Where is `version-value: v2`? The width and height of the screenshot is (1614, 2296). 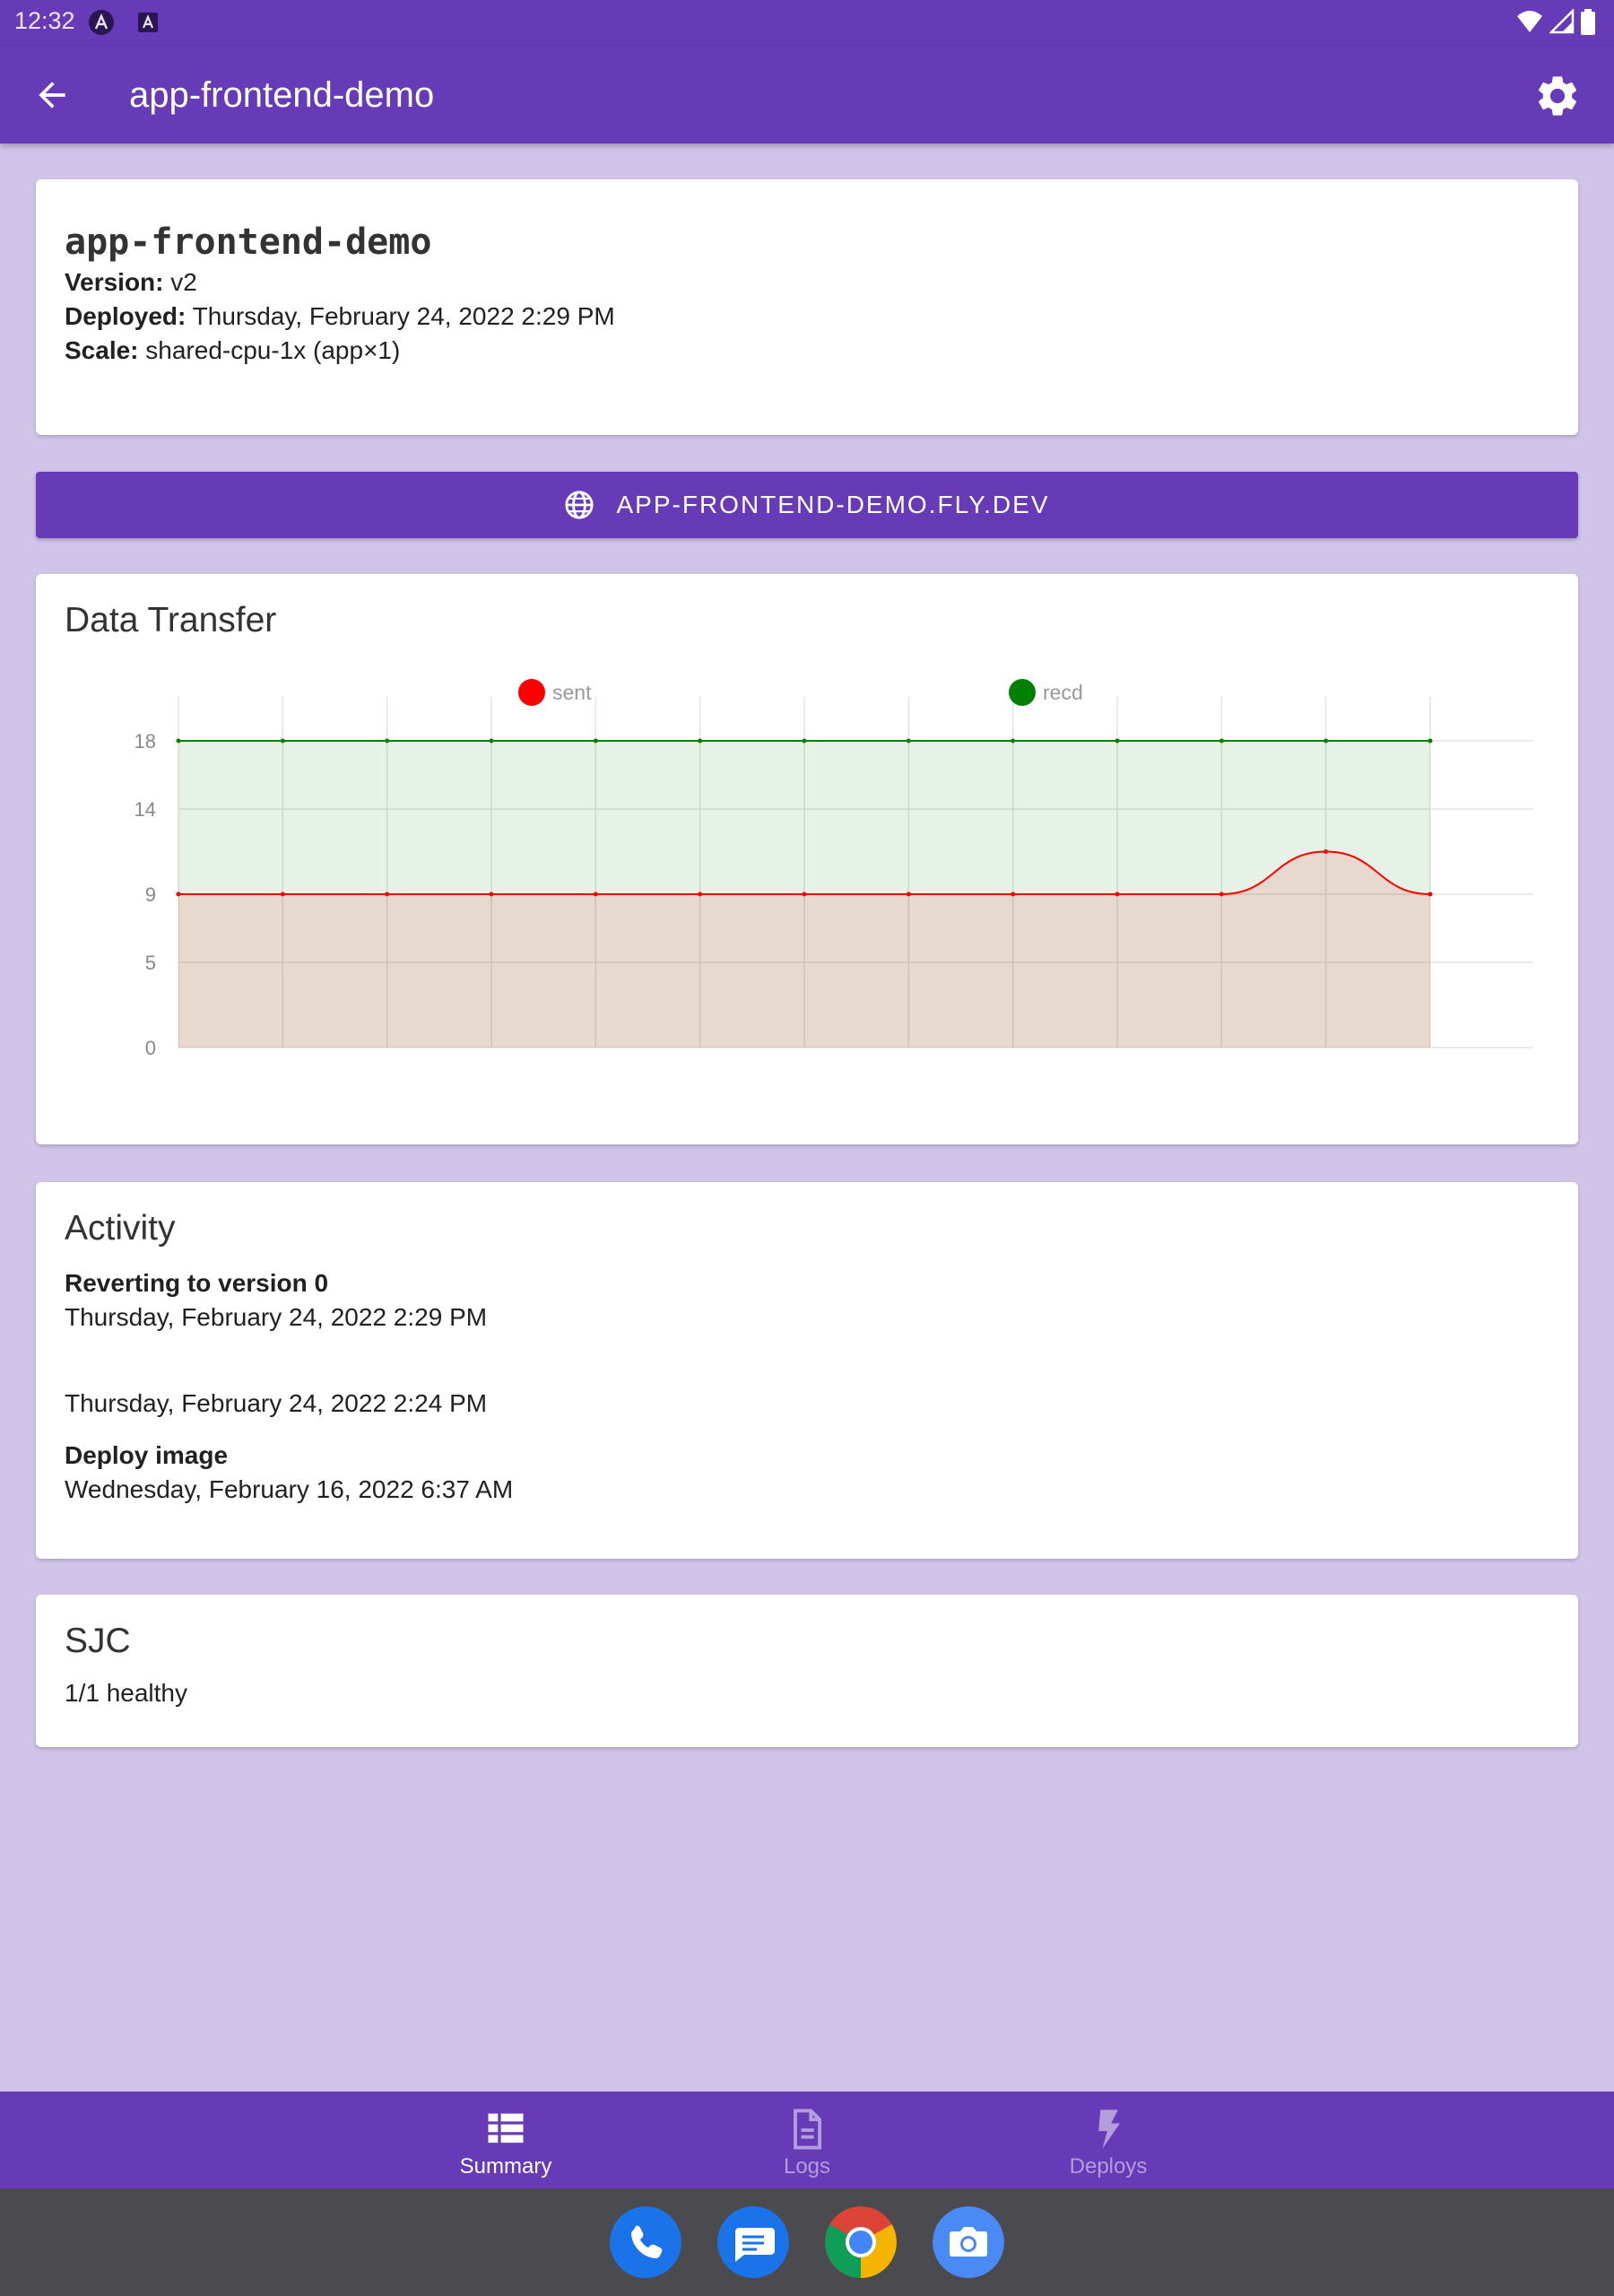 version-value: v2 is located at coordinates (183, 282).